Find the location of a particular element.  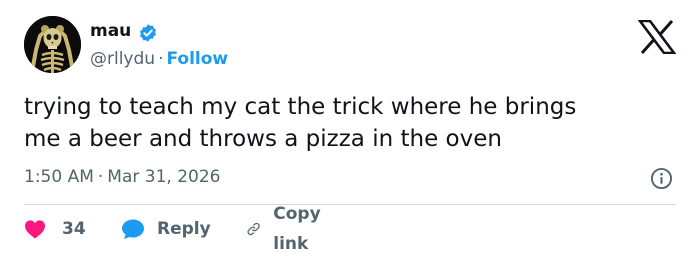

author-handle-row: @rllydu · Follow is located at coordinates (159, 59).